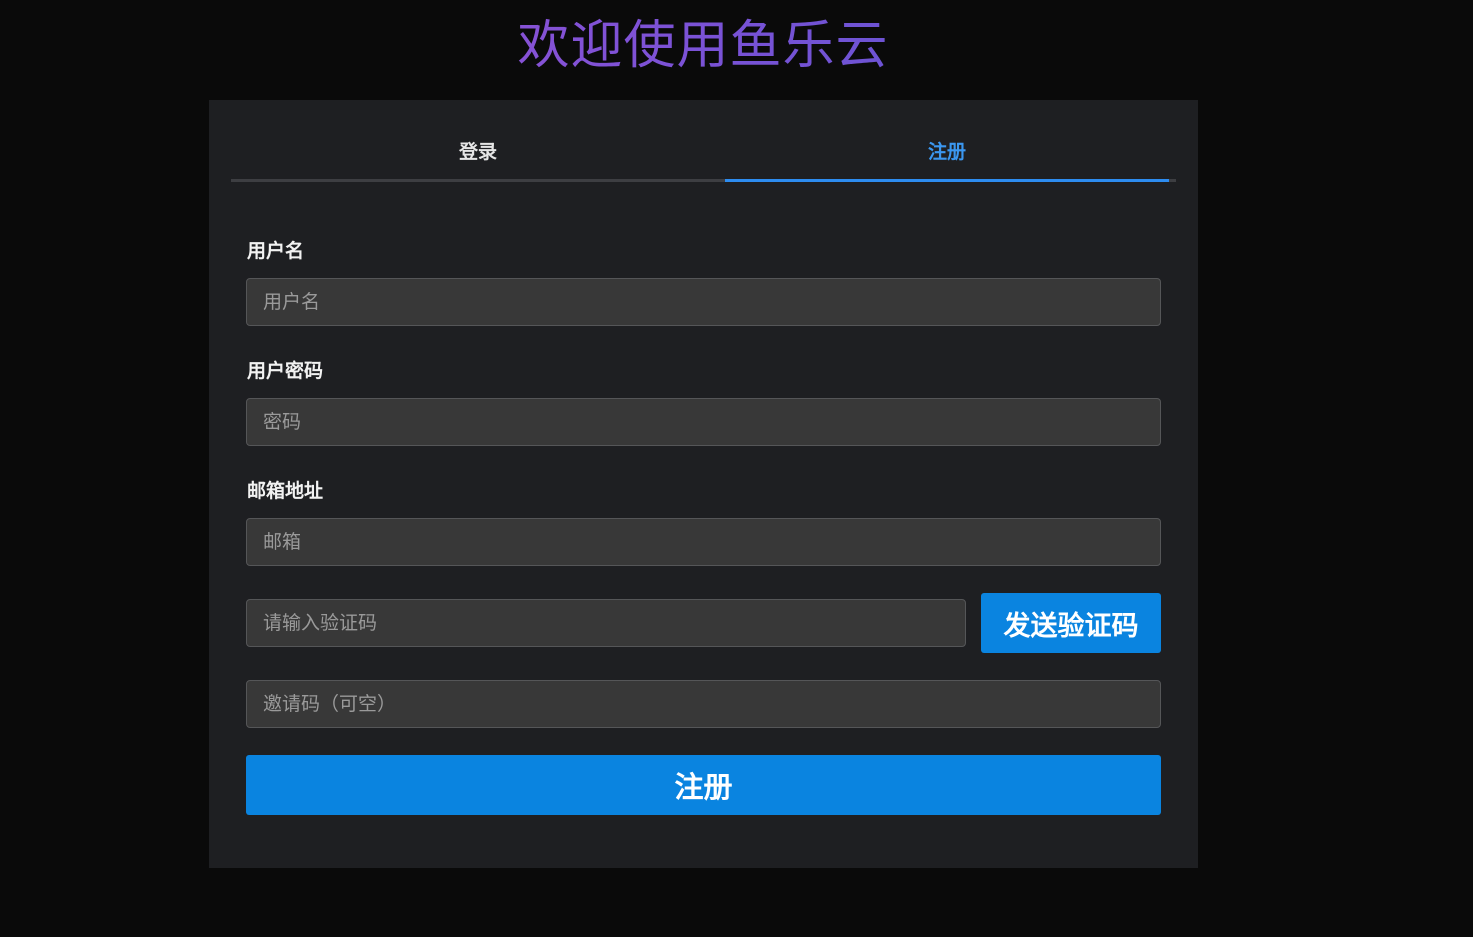 The width and height of the screenshot is (1473, 937). Describe the element at coordinates (276, 251) in the screenshot. I see `username-label: 用户名` at that location.